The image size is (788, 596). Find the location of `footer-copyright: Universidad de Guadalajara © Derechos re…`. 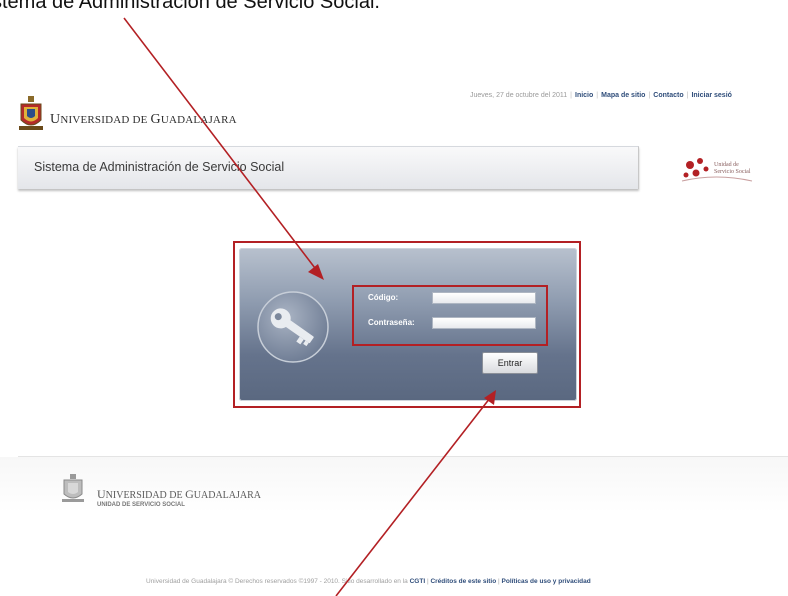

footer-copyright: Universidad de Guadalajara © Derechos re… is located at coordinates (368, 581).